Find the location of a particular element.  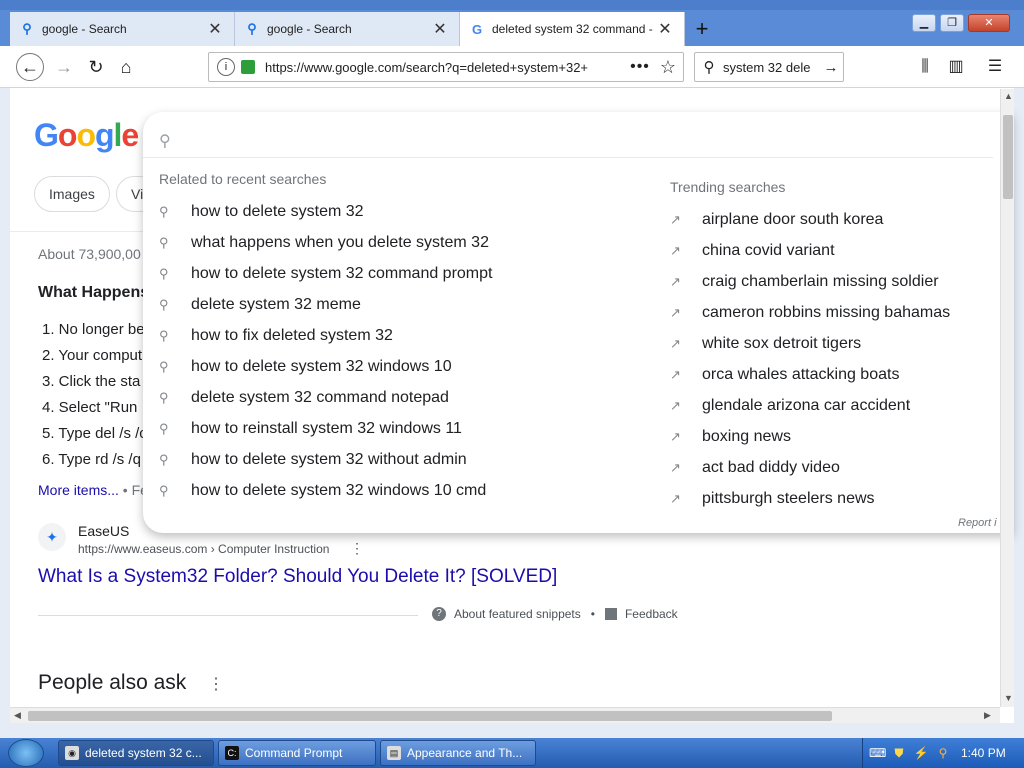

library-icon: ⫼ is located at coordinates (925, 67).